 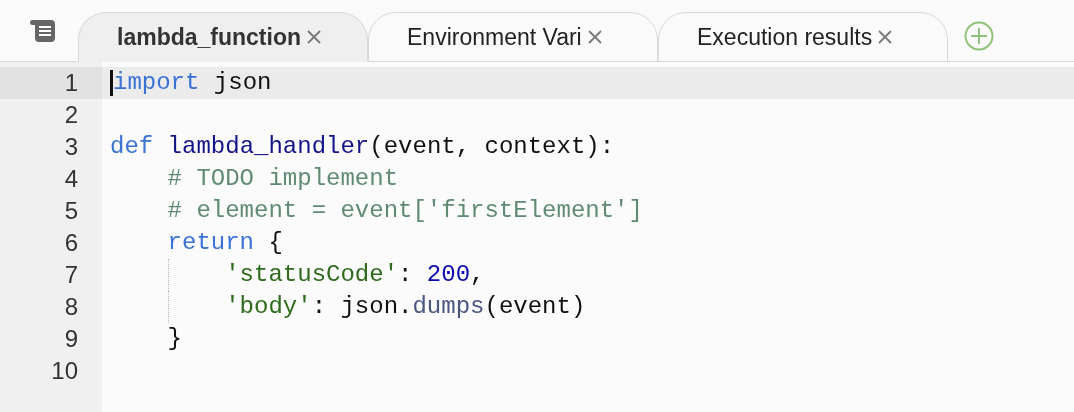 I want to click on code-line: # element = event['firstElement'], so click(x=404, y=211).